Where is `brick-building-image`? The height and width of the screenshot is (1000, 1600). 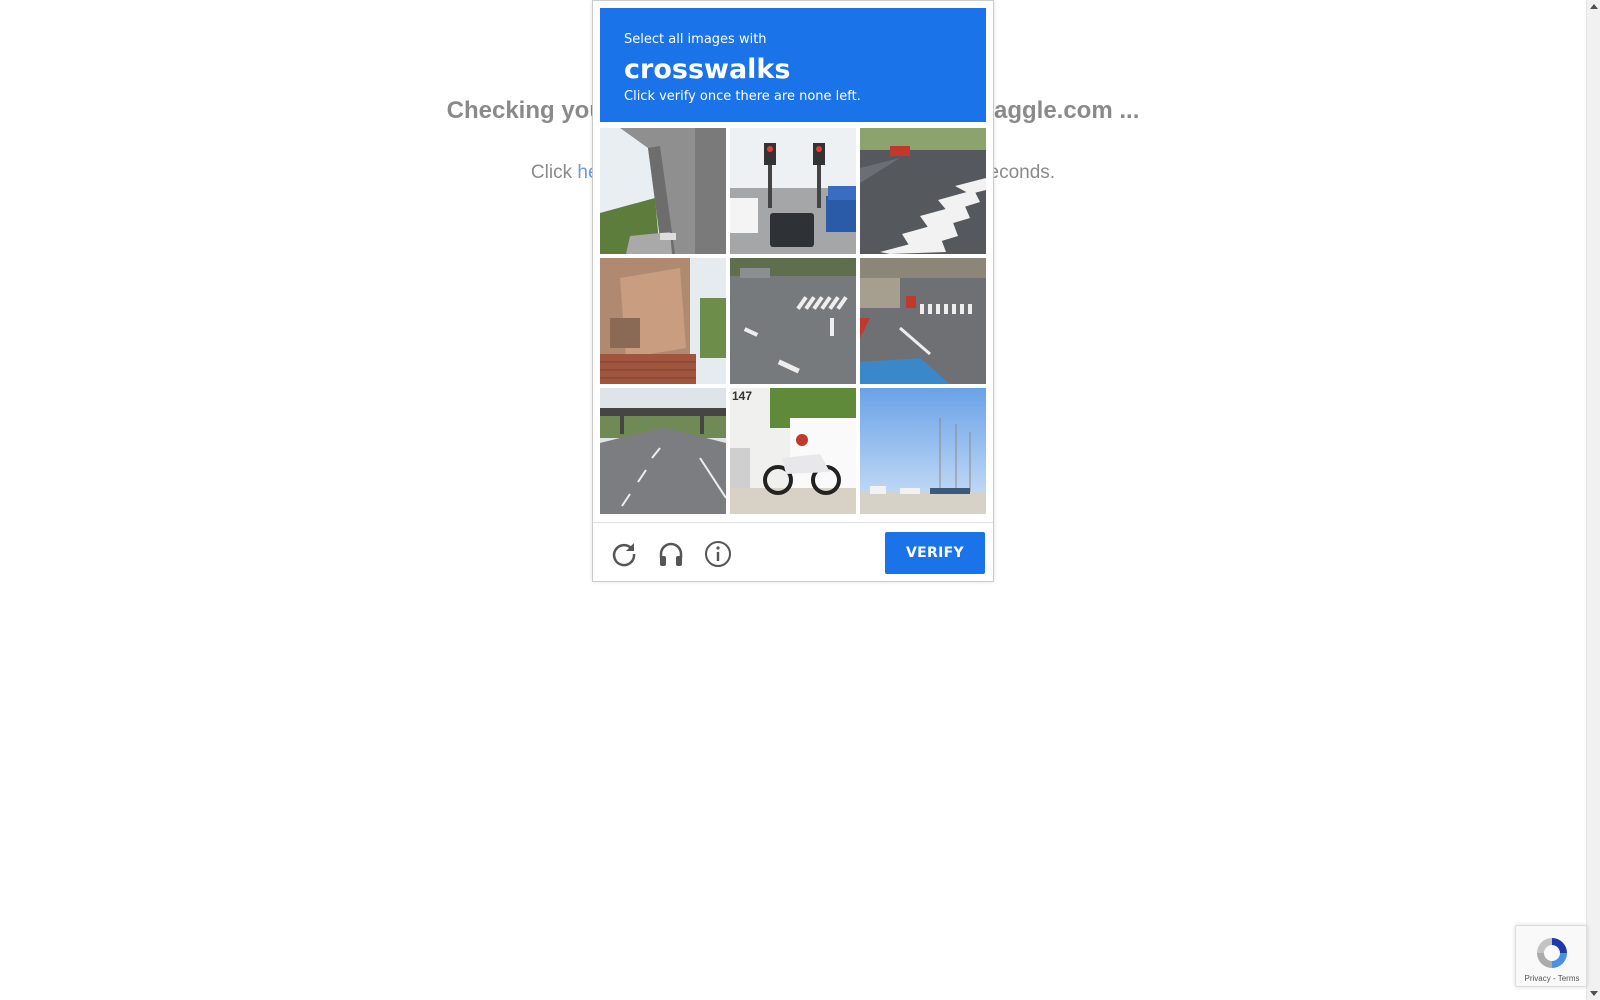
brick-building-image is located at coordinates (663, 321).